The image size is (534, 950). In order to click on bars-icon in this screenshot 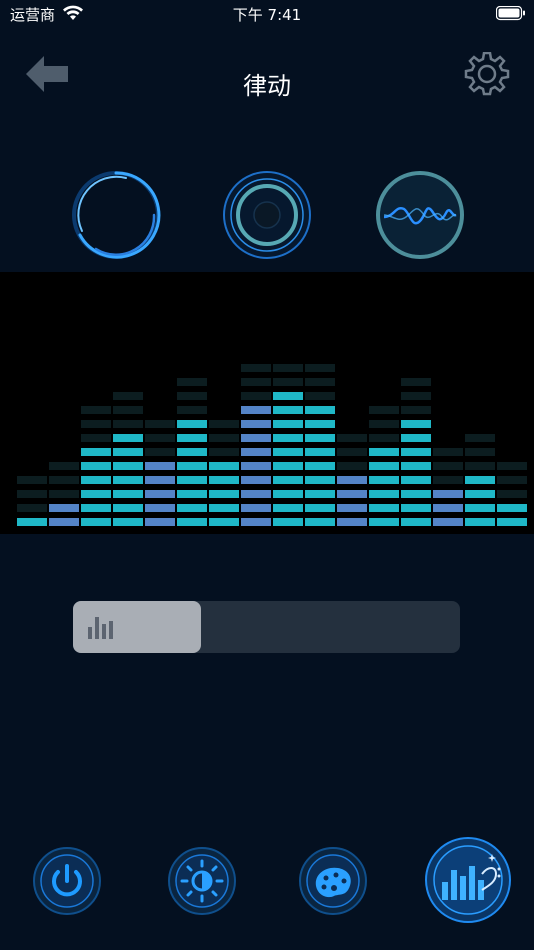, I will do `click(100, 628)`.